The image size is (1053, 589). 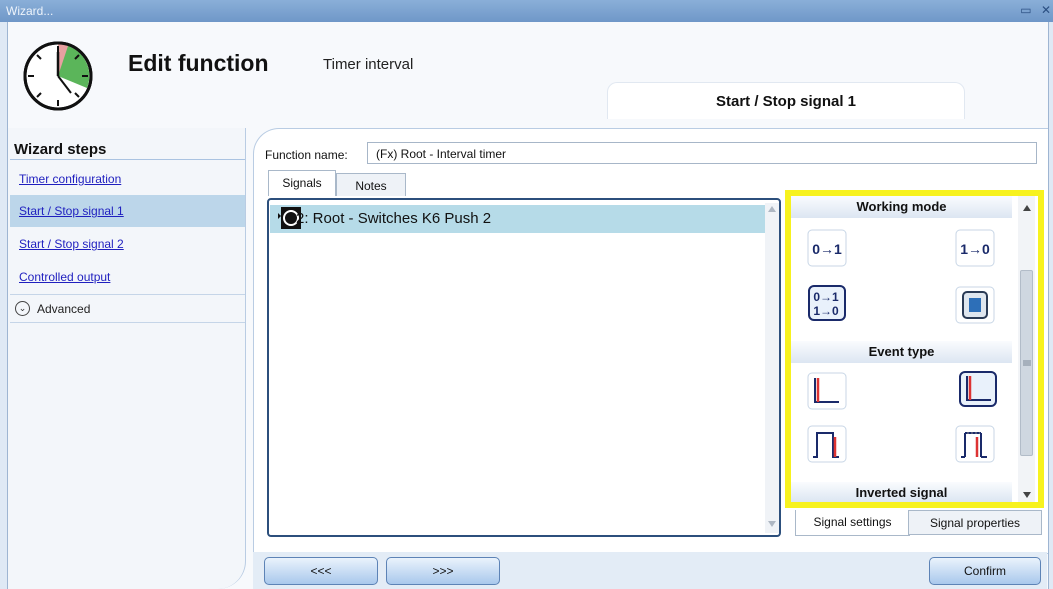 I want to click on tab-notes: Notes, so click(x=371, y=184).